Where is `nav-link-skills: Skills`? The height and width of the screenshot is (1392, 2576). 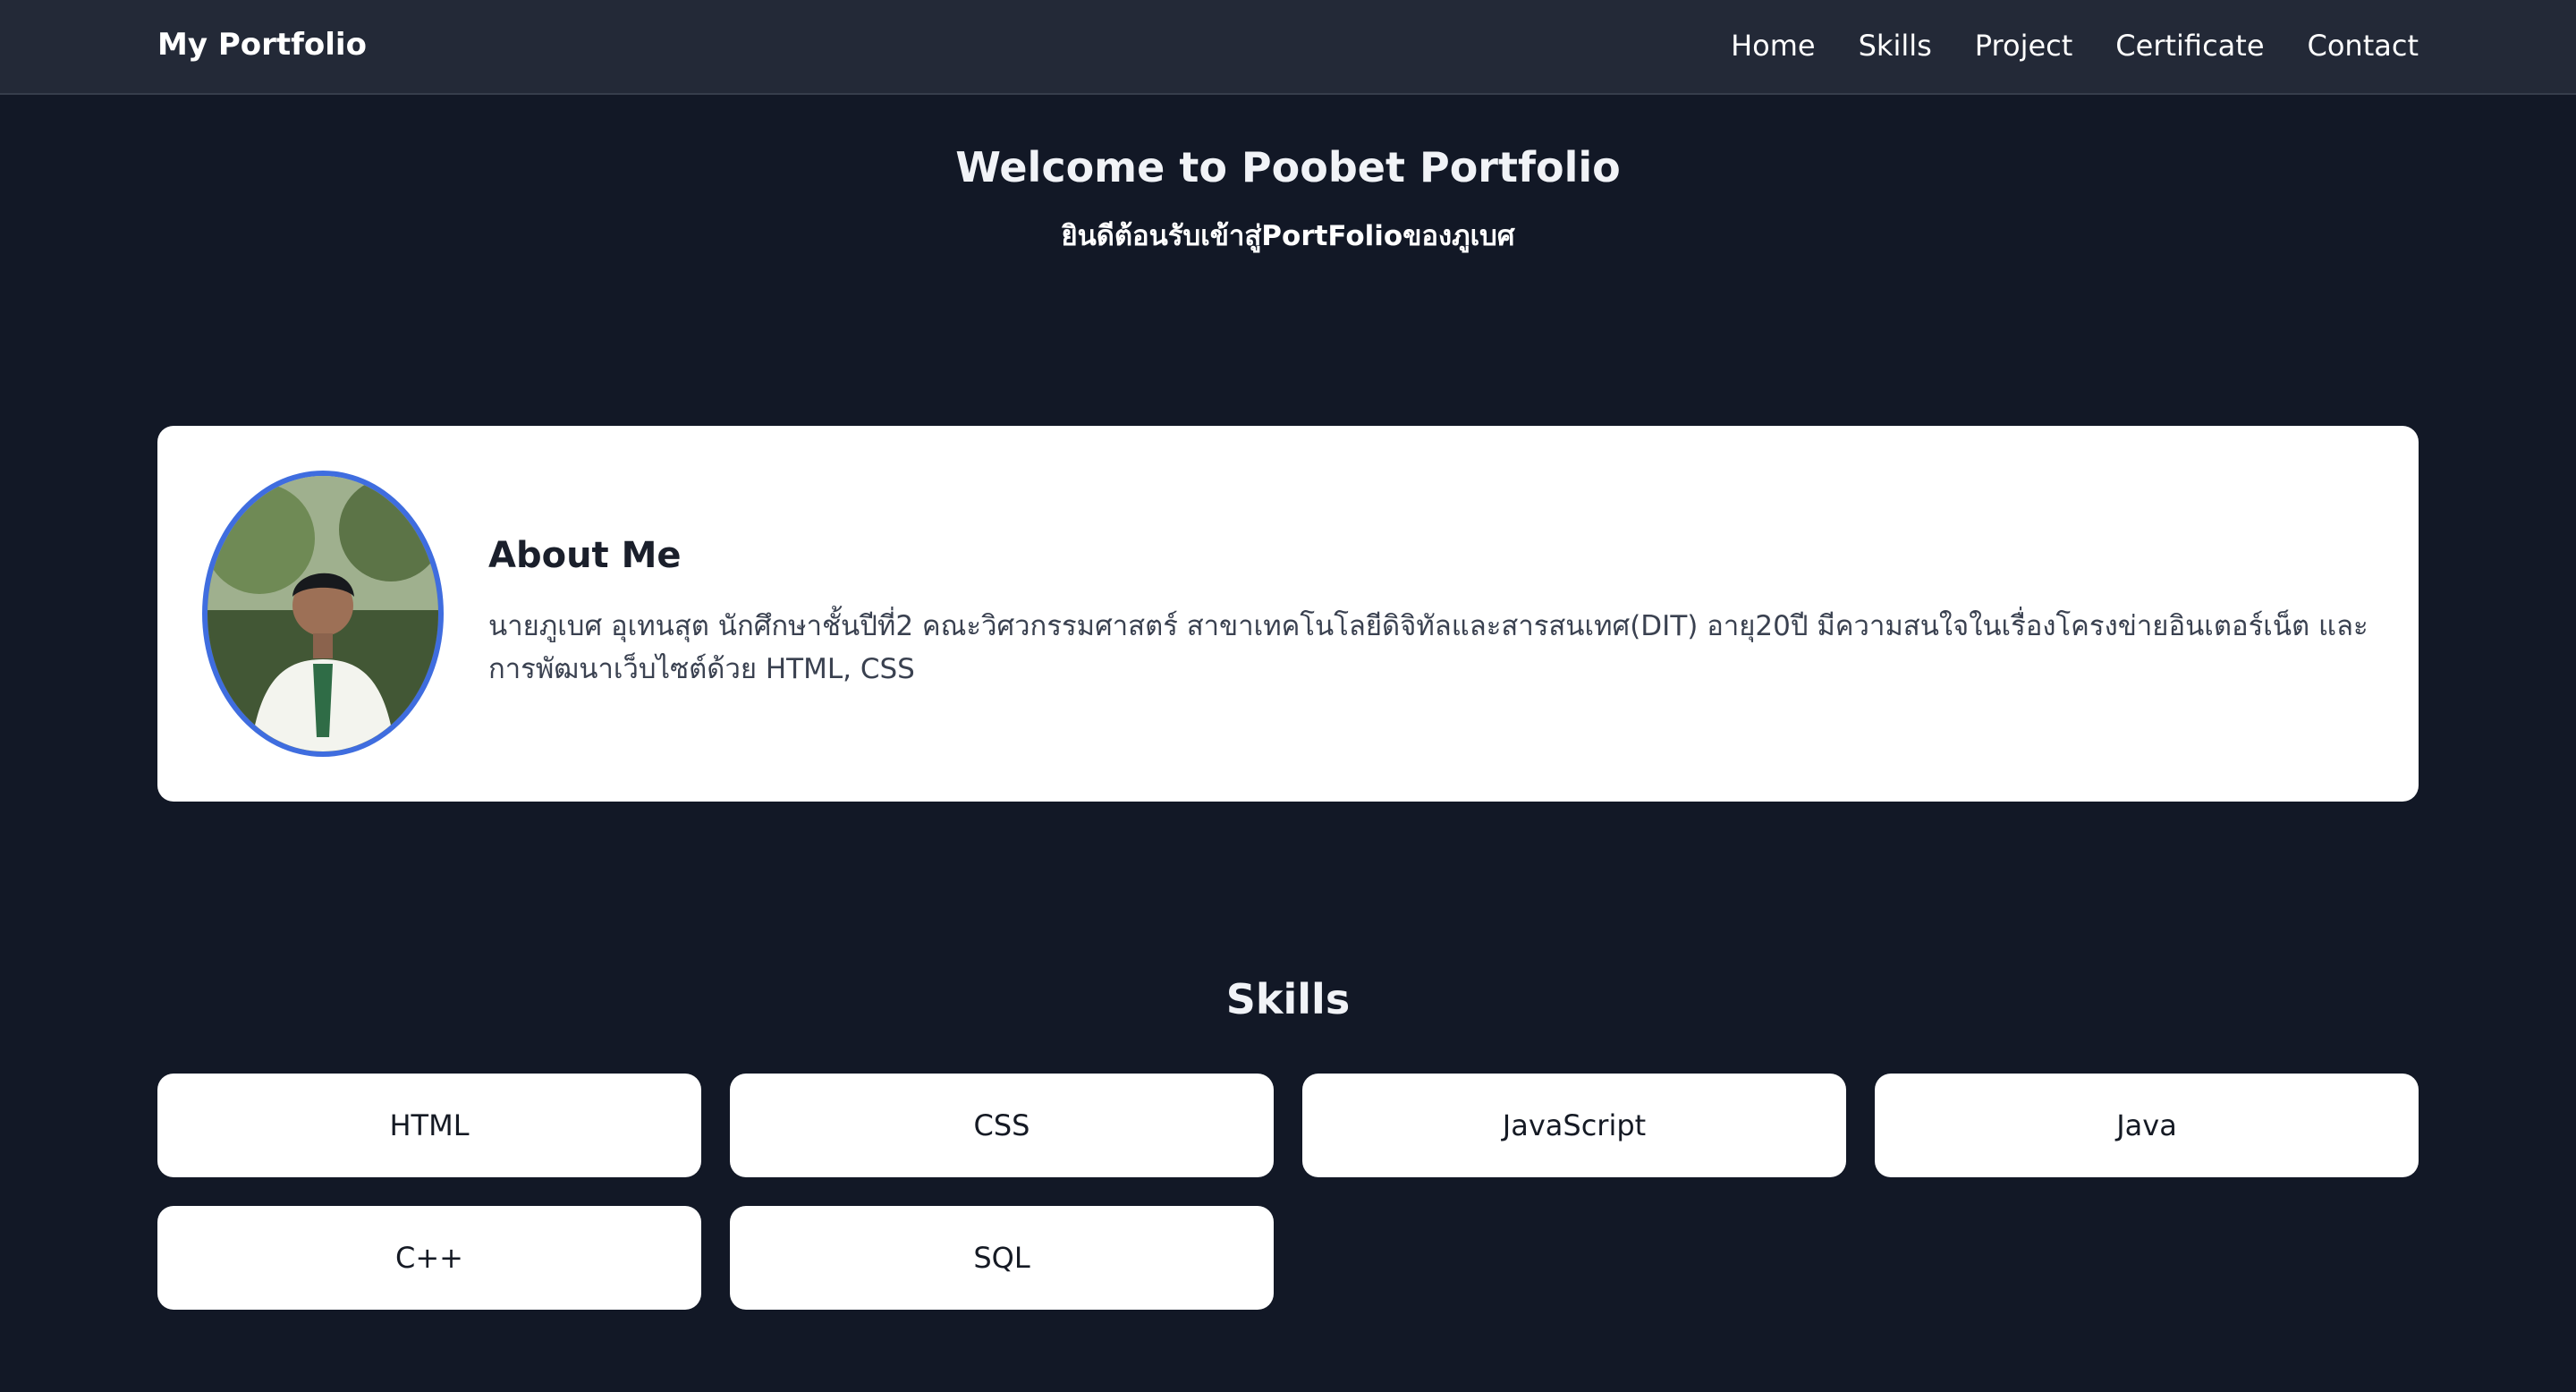 nav-link-skills: Skills is located at coordinates (1895, 46).